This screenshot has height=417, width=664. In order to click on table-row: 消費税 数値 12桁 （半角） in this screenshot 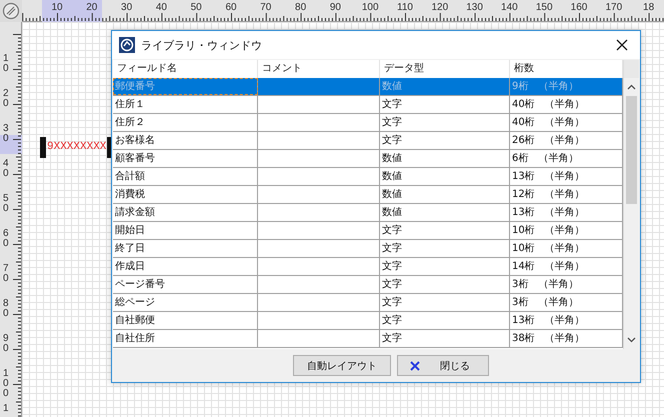, I will do `click(368, 195)`.